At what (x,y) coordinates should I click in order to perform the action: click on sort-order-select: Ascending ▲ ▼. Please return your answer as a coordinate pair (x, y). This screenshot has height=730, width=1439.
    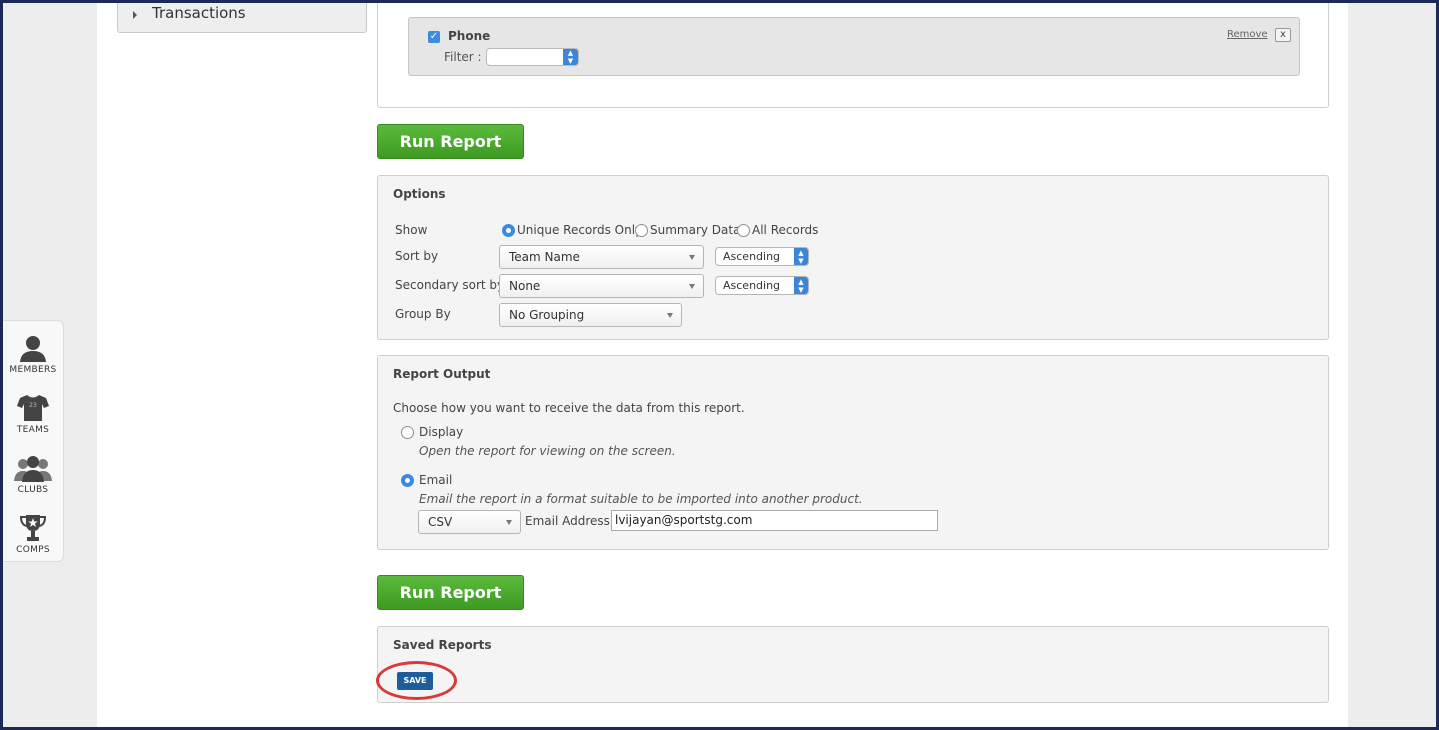
    Looking at the image, I should click on (762, 256).